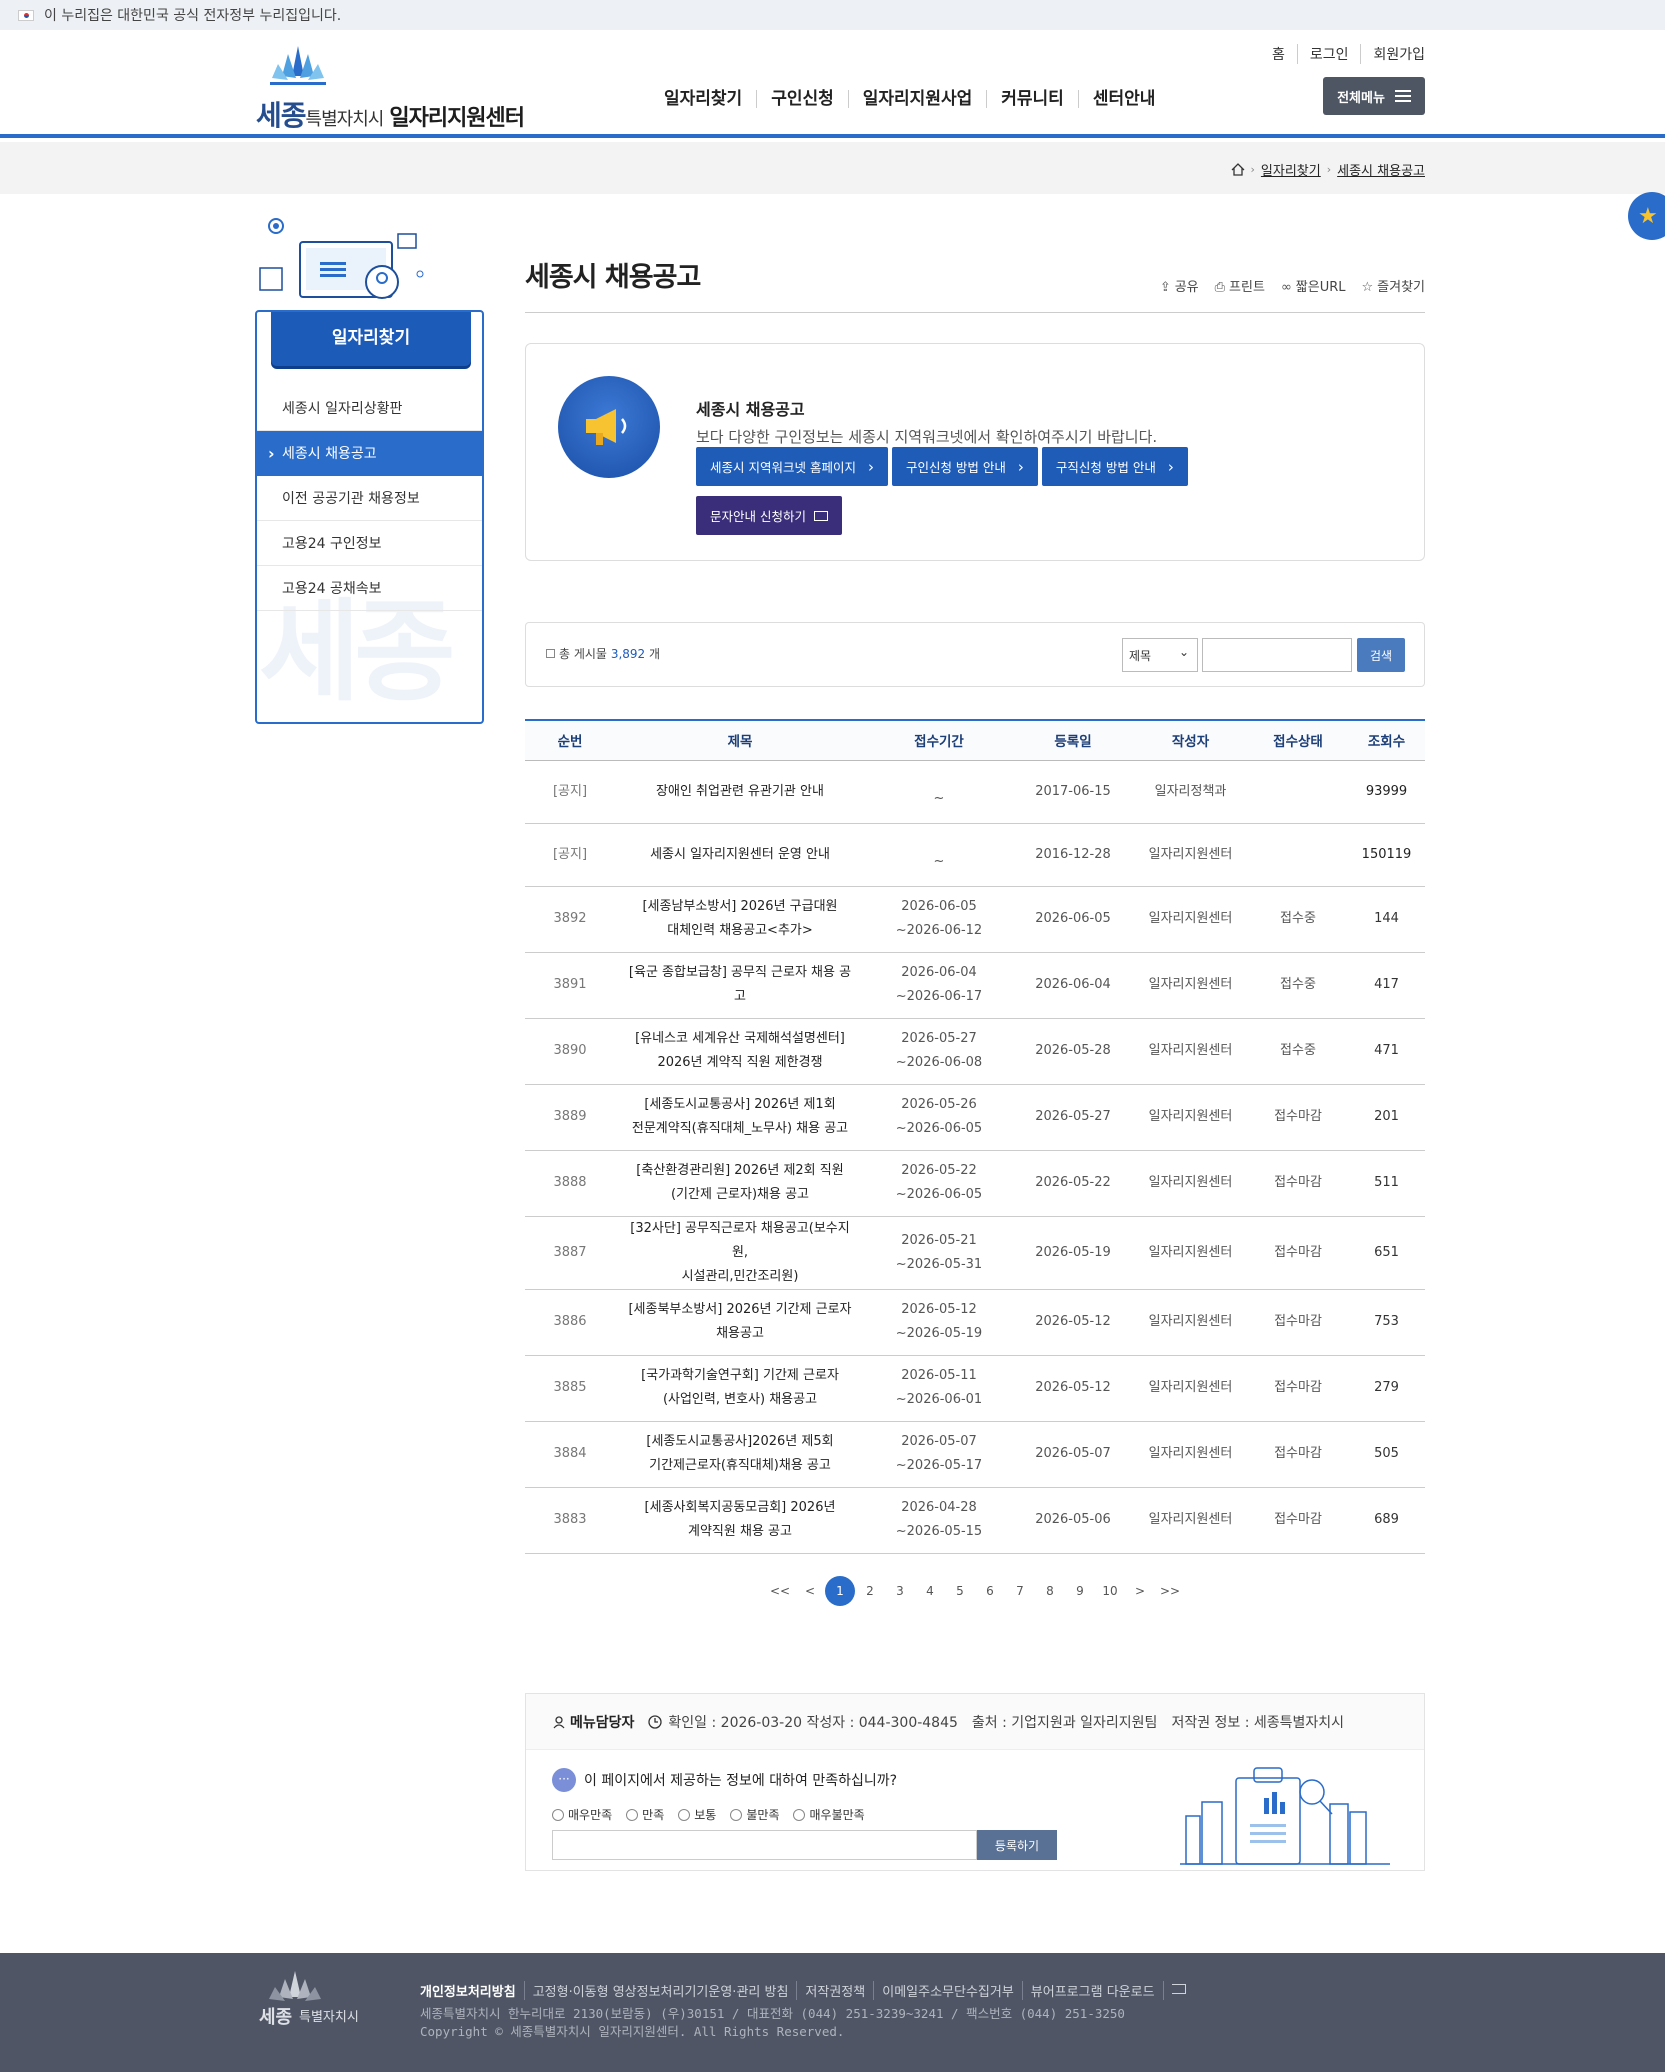 The image size is (1665, 2072). Describe the element at coordinates (1240, 285) in the screenshot. I see `print-button: ⎙ 프린트` at that location.